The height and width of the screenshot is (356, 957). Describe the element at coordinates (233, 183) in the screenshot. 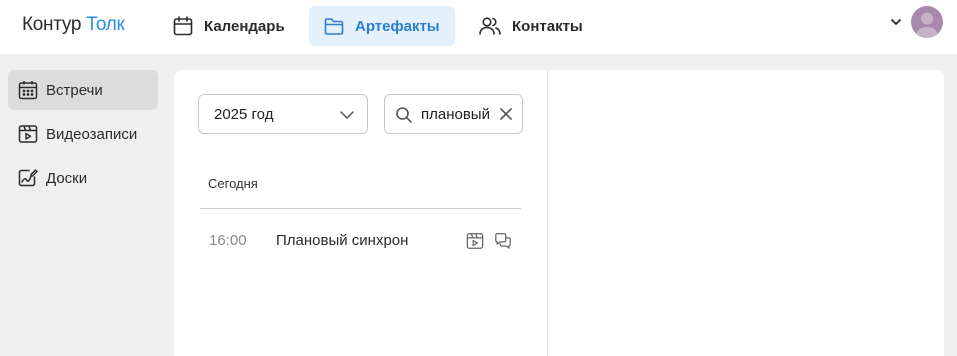

I see `section-header-today: Сегодня` at that location.